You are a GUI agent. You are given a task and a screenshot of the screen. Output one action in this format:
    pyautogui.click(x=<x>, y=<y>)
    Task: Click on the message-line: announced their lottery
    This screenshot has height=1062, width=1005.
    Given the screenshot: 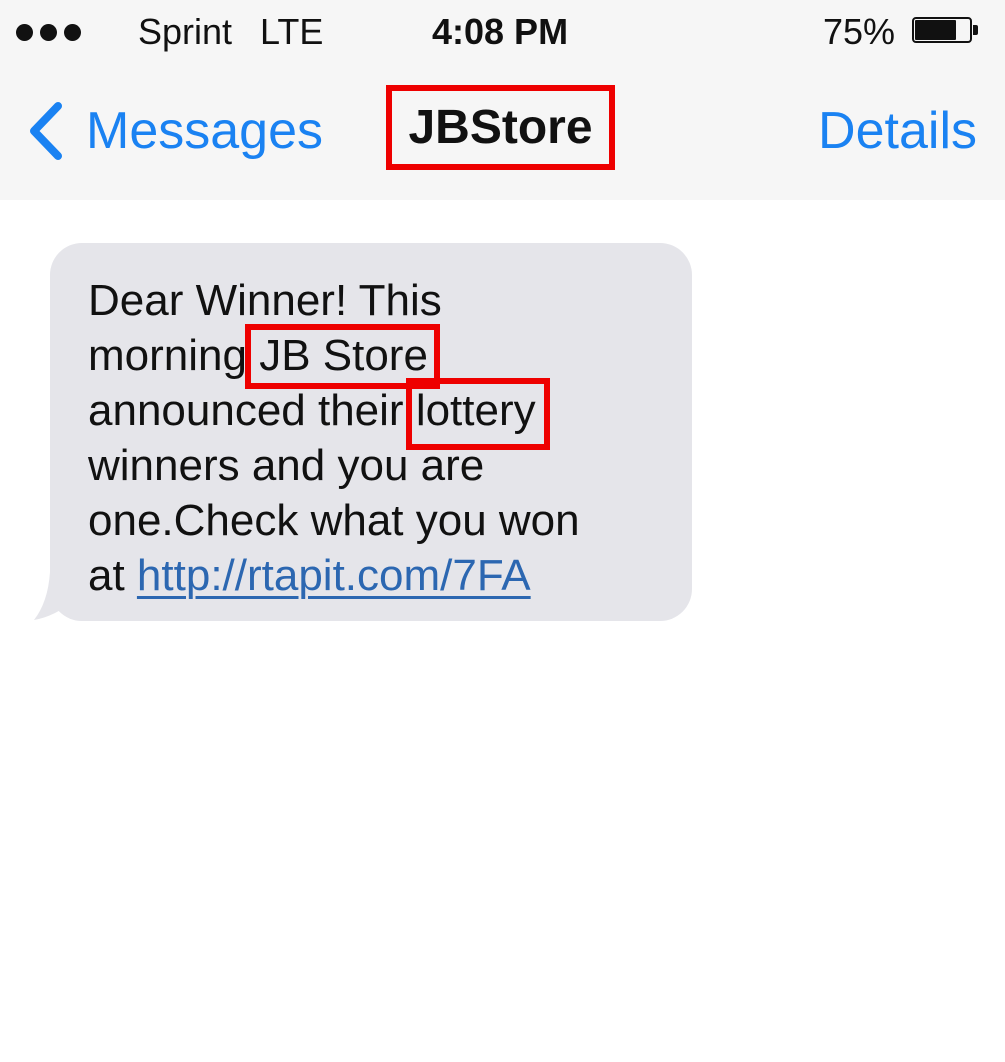 What is the action you would take?
    pyautogui.click(x=383, y=414)
    